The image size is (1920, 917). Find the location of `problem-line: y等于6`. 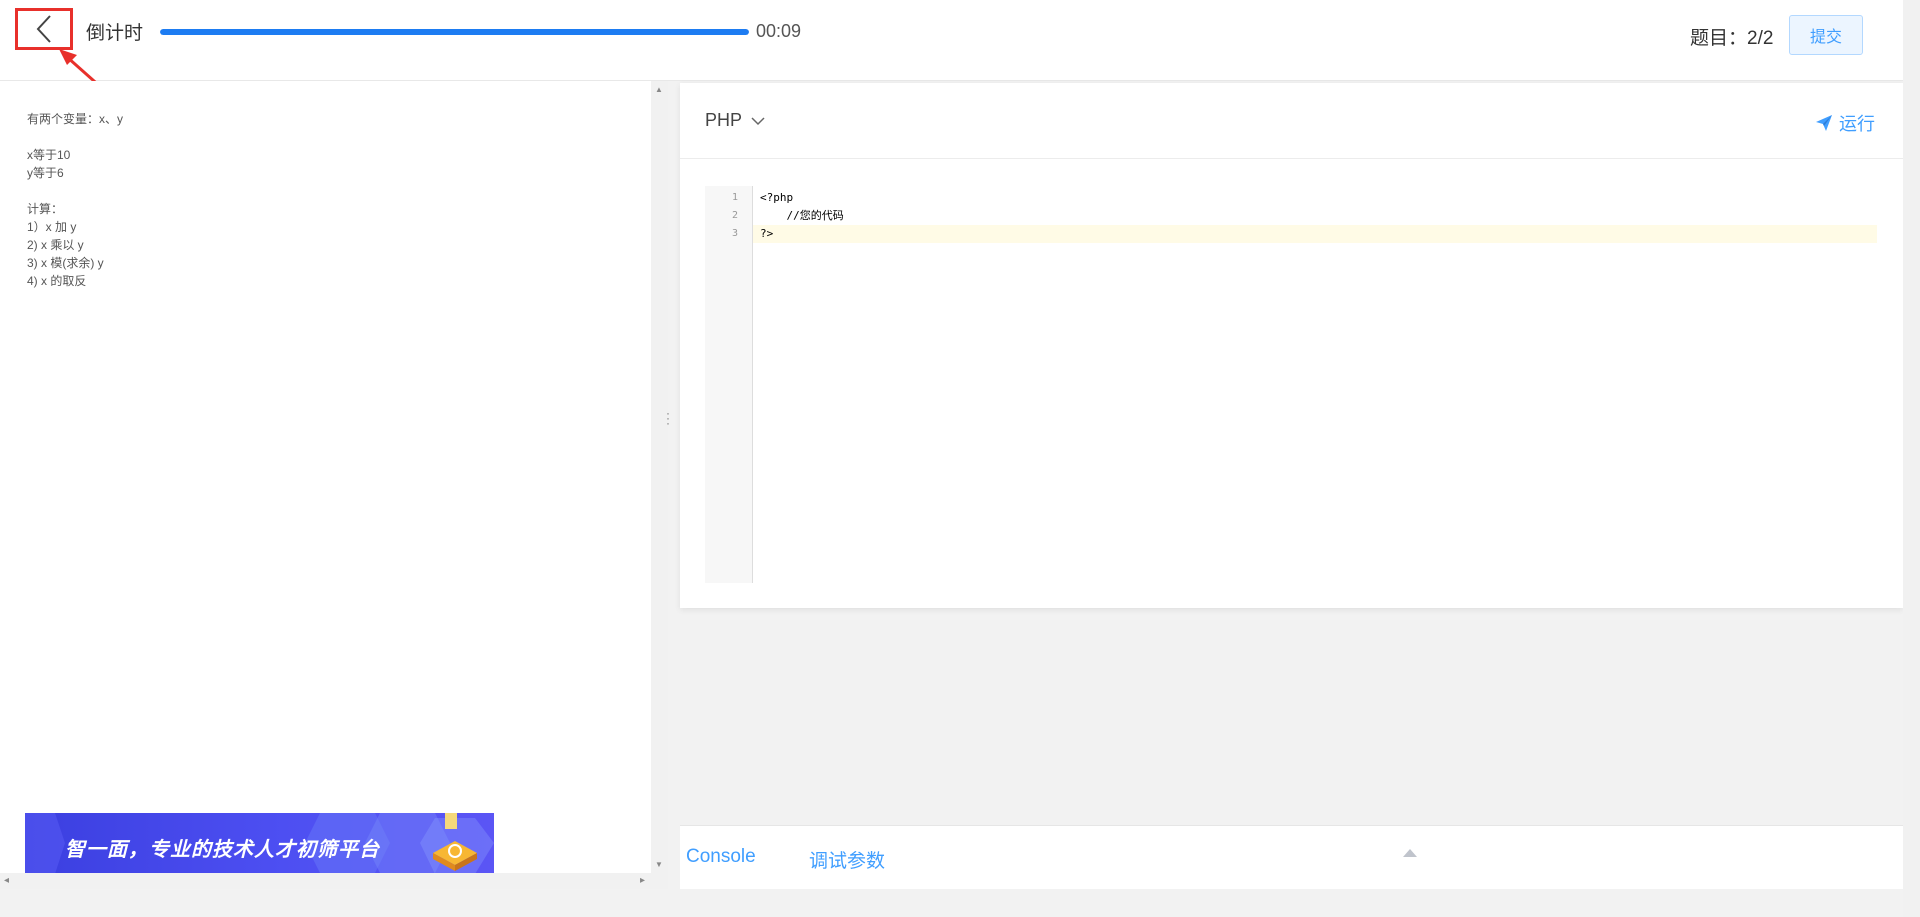

problem-line: y等于6 is located at coordinates (45, 173).